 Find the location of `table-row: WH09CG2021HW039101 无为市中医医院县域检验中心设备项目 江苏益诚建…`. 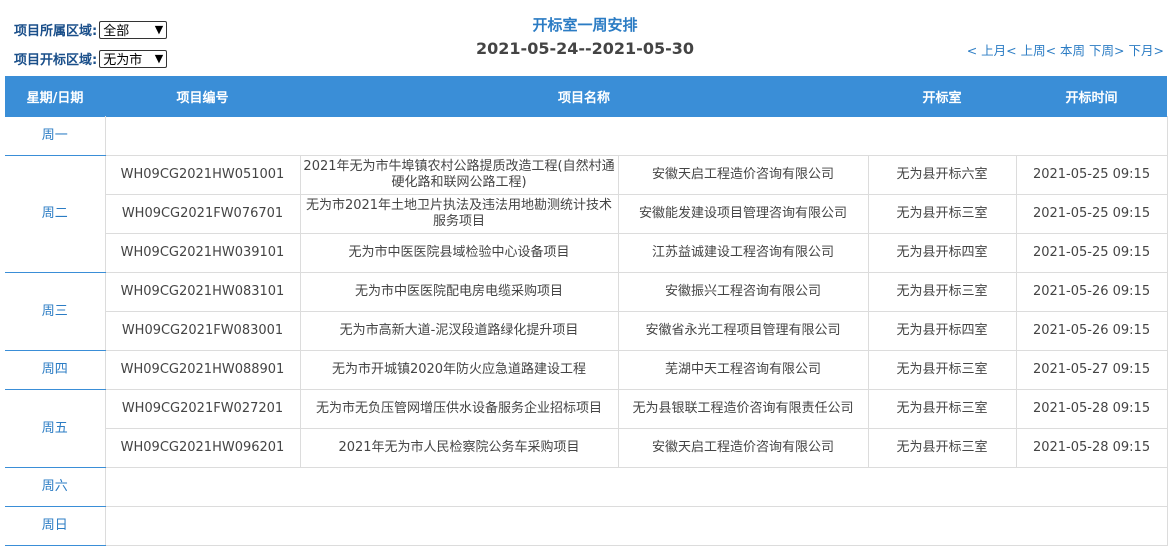

table-row: WH09CG2021HW039101 无为市中医医院县域检验中心设备项目 江苏益诚建… is located at coordinates (586, 253).